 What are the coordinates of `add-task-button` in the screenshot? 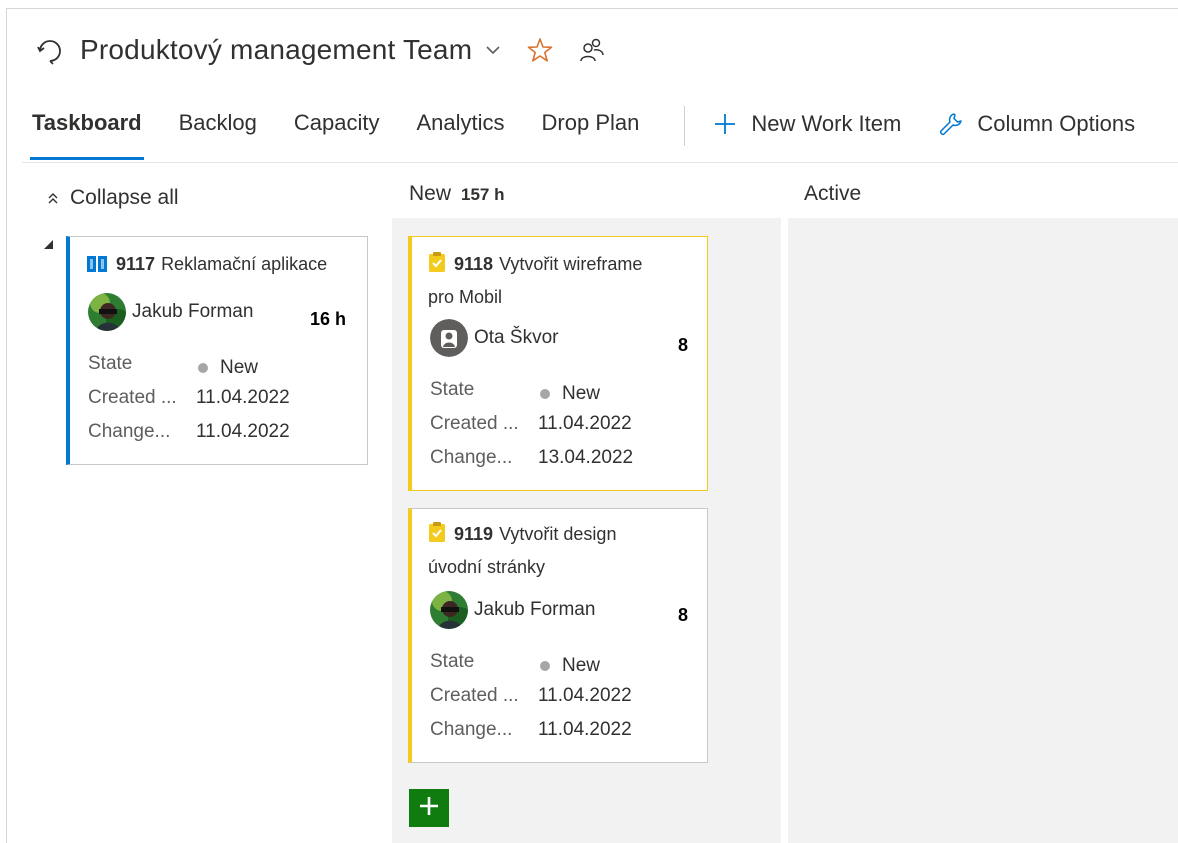 It's located at (429, 808).